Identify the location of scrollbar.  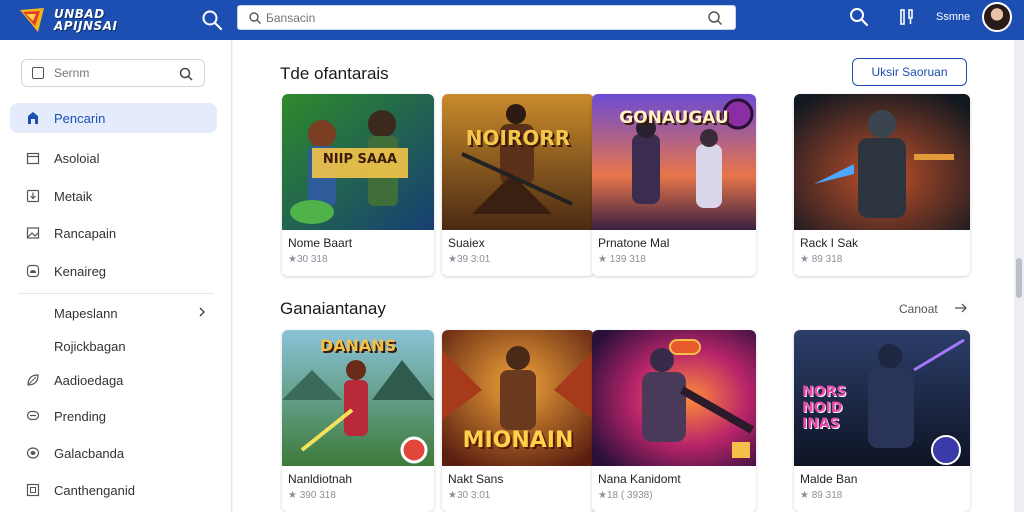
(1019, 276).